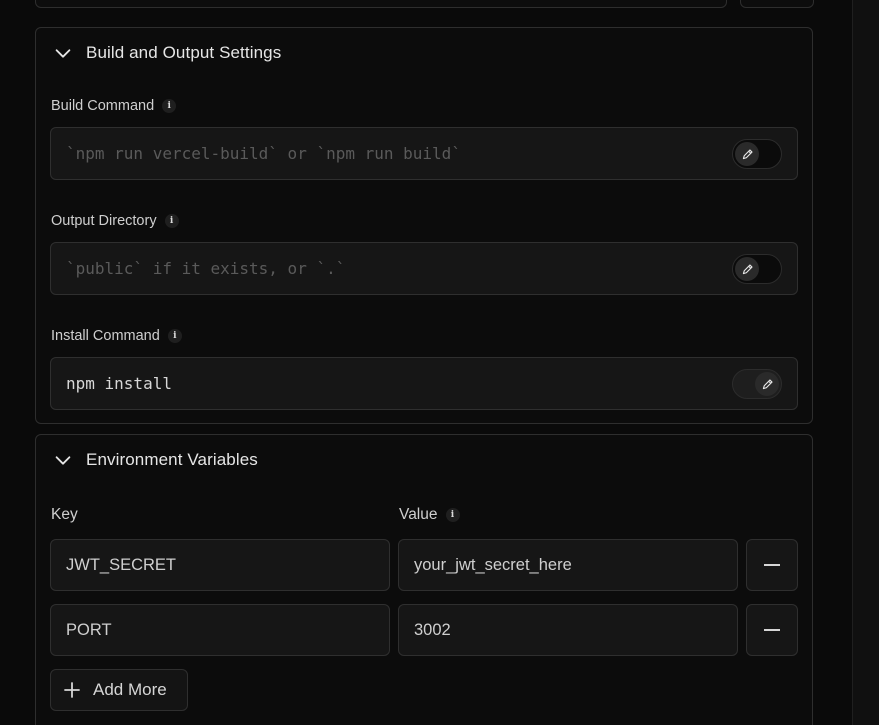 The height and width of the screenshot is (725, 879). What do you see at coordinates (865, 362) in the screenshot?
I see `right-scroll-rail` at bounding box center [865, 362].